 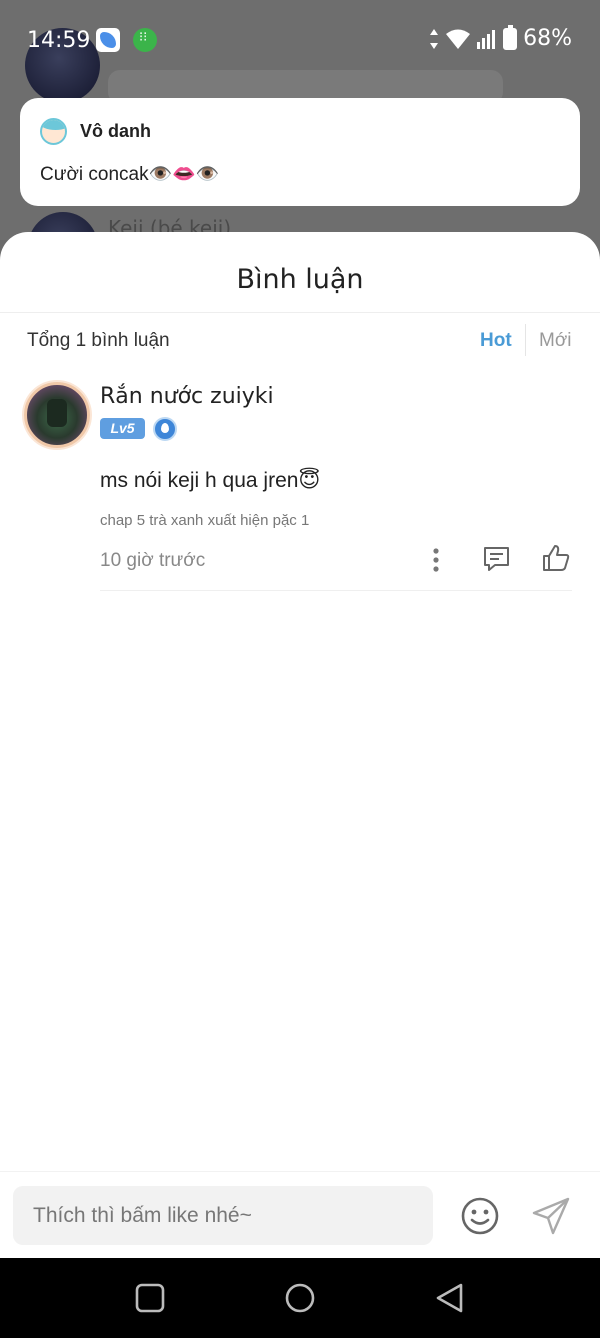 I want to click on status-time: 14:59, so click(x=59, y=40).